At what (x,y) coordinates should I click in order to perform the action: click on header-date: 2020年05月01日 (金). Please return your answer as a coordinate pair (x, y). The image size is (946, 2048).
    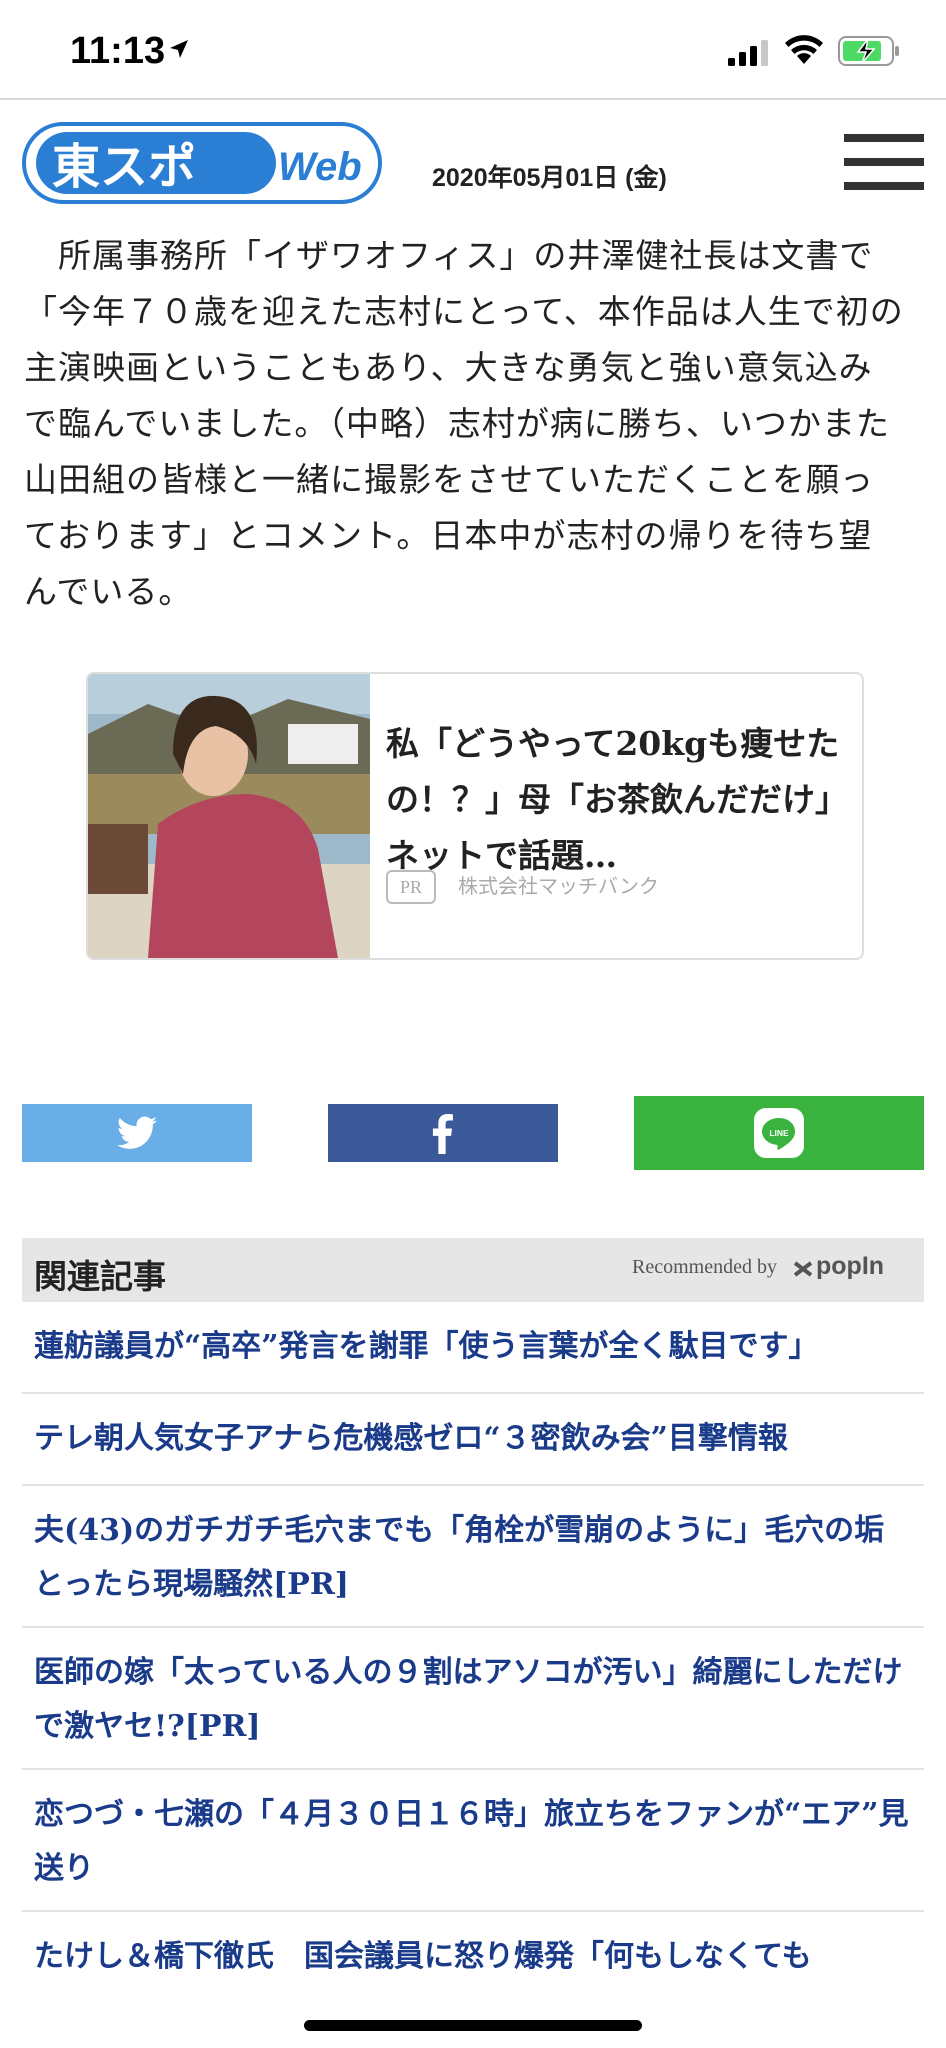
    Looking at the image, I should click on (549, 178).